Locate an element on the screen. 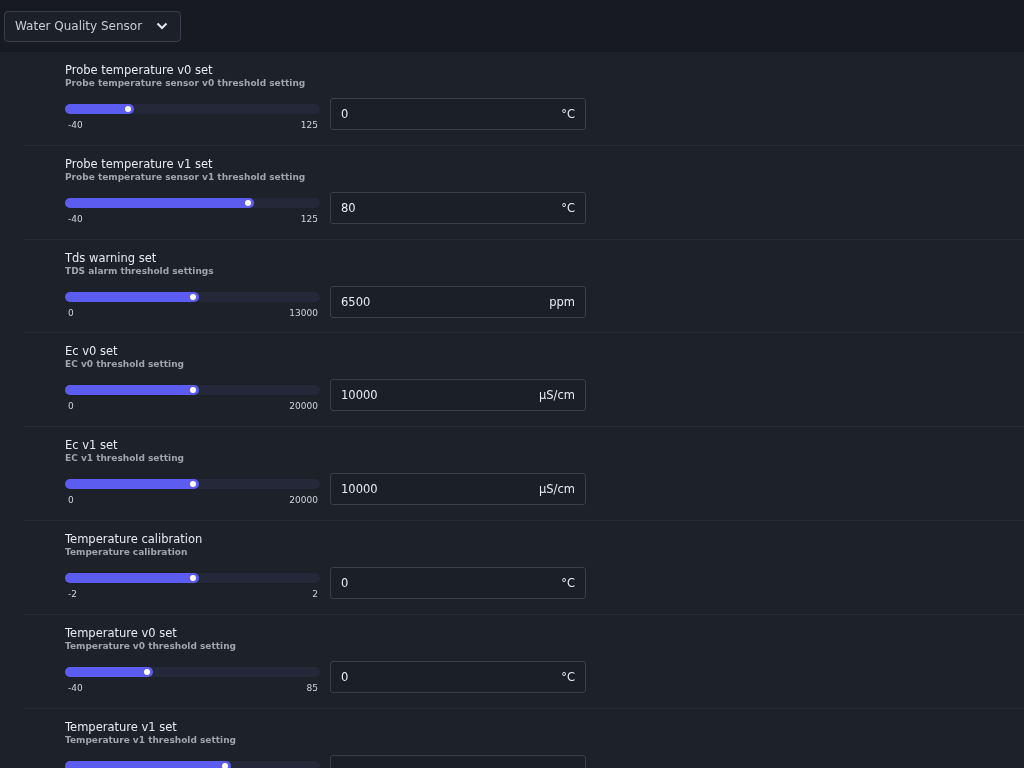  value-field: 6500 ppm is located at coordinates (458, 301).